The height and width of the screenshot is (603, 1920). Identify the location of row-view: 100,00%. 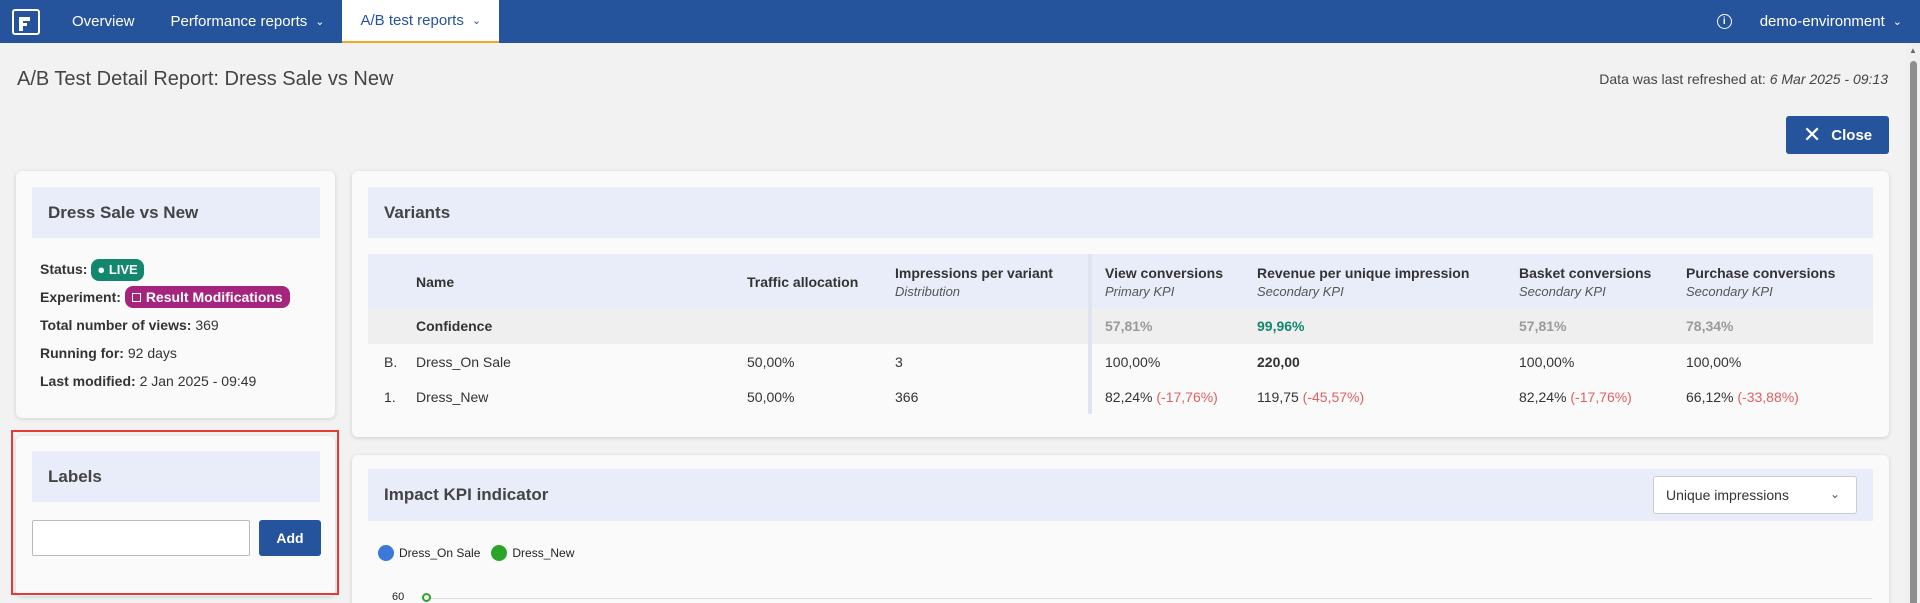
(1133, 362).